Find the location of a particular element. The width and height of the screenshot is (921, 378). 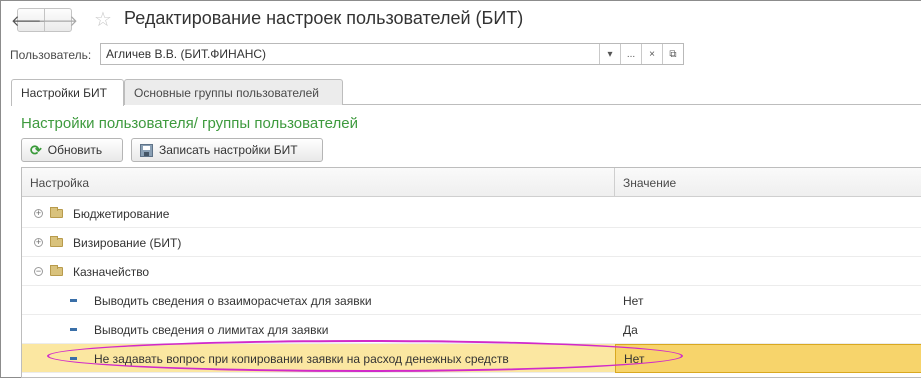

save-icon is located at coordinates (146, 150).